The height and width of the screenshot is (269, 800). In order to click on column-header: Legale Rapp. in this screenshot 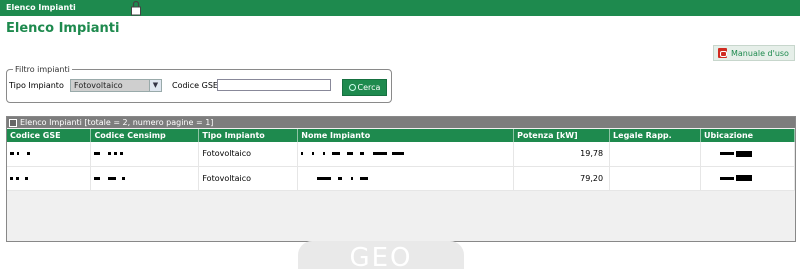, I will do `click(655, 135)`.